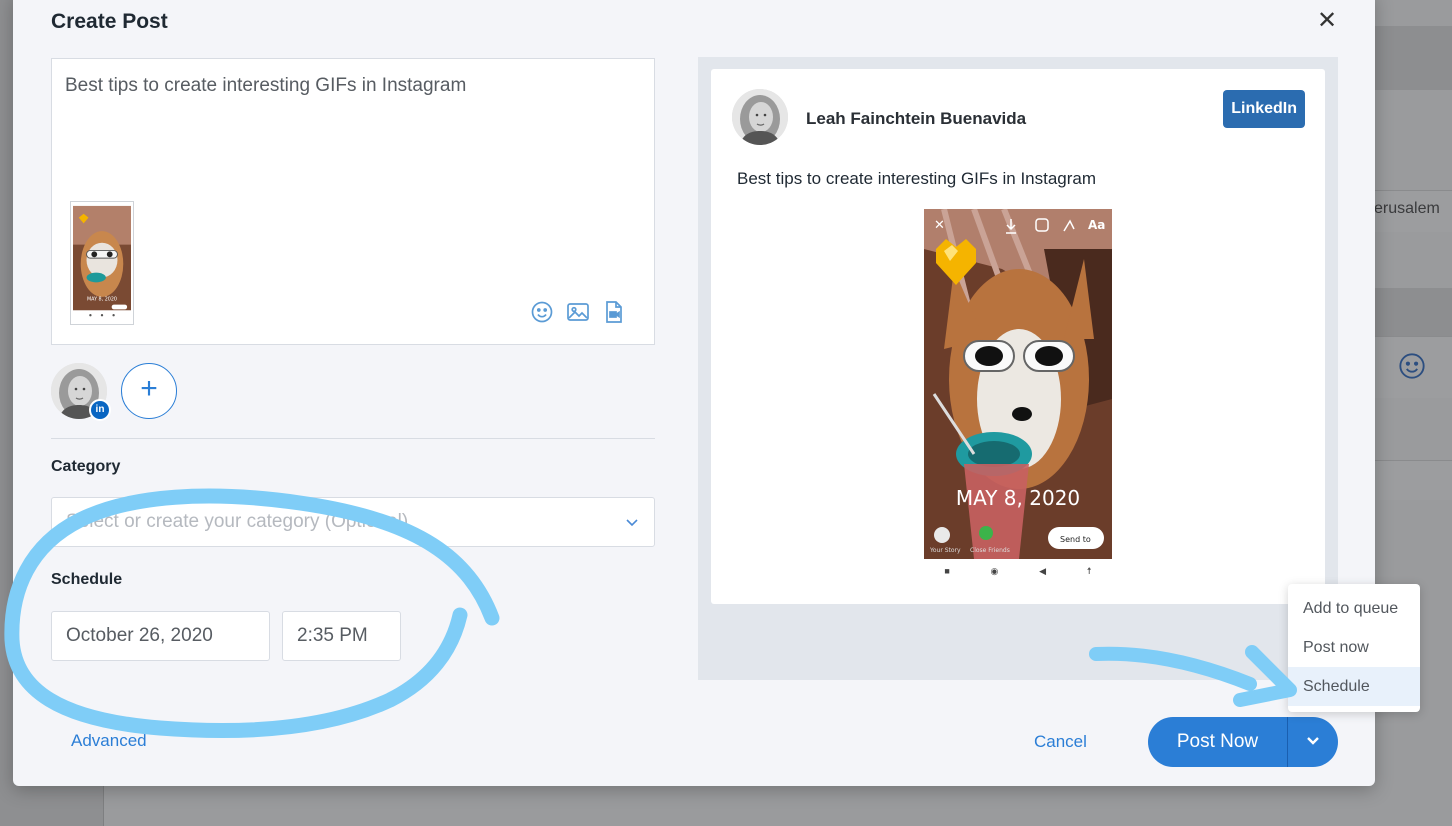  What do you see at coordinates (947, 571) in the screenshot?
I see `square-icon: ■` at bounding box center [947, 571].